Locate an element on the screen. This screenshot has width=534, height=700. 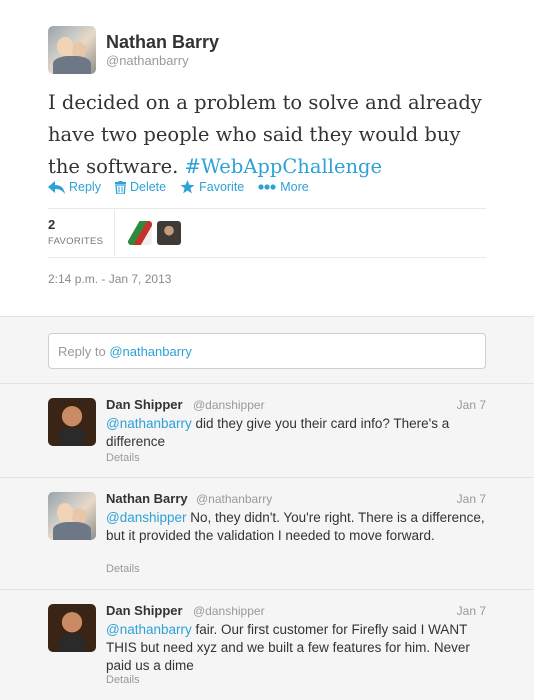
favorites-separator is located at coordinates (114, 233).